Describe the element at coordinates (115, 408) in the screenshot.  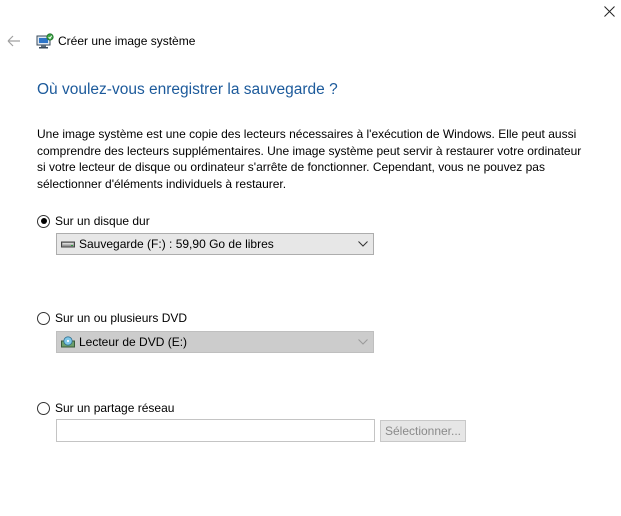
I see `radio-network-share-label: Sur un partage réseau` at that location.